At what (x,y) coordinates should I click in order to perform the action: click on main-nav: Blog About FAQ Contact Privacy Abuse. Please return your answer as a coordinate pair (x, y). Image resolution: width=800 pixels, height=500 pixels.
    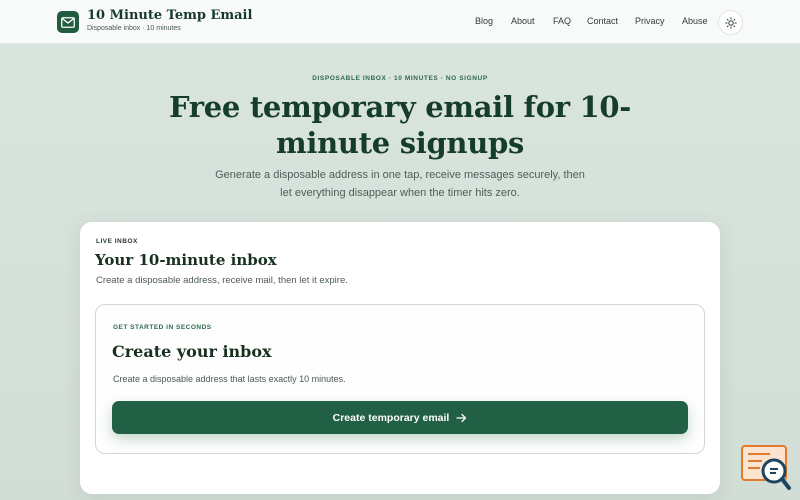
    Looking at the image, I should click on (400, 22).